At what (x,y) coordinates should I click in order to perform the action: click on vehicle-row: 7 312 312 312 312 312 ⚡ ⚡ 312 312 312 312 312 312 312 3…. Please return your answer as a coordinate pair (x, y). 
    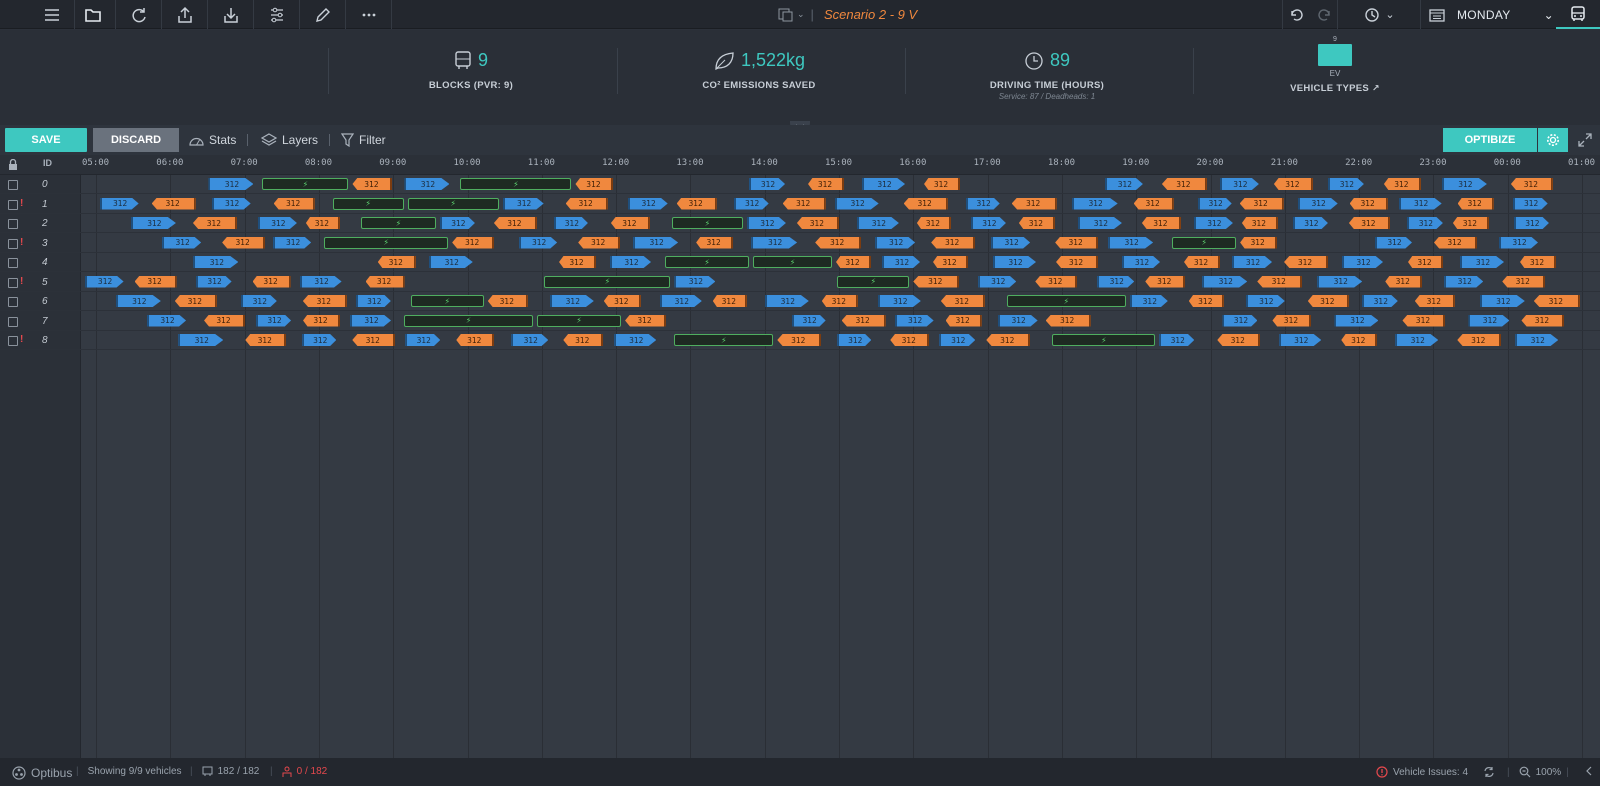
    Looking at the image, I should click on (800, 321).